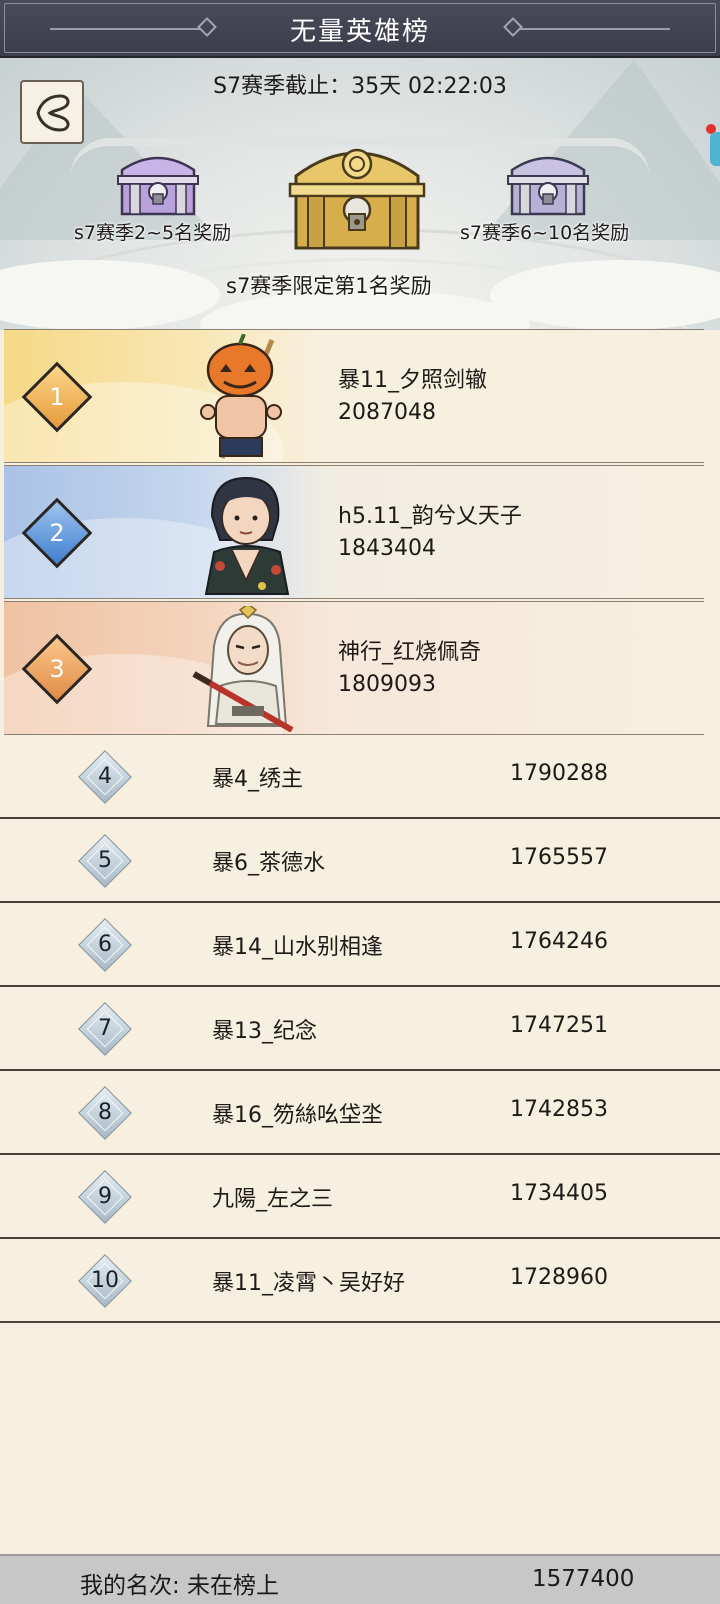 The width and height of the screenshot is (720, 1604). I want to click on back-arrow-icon, so click(53, 113).